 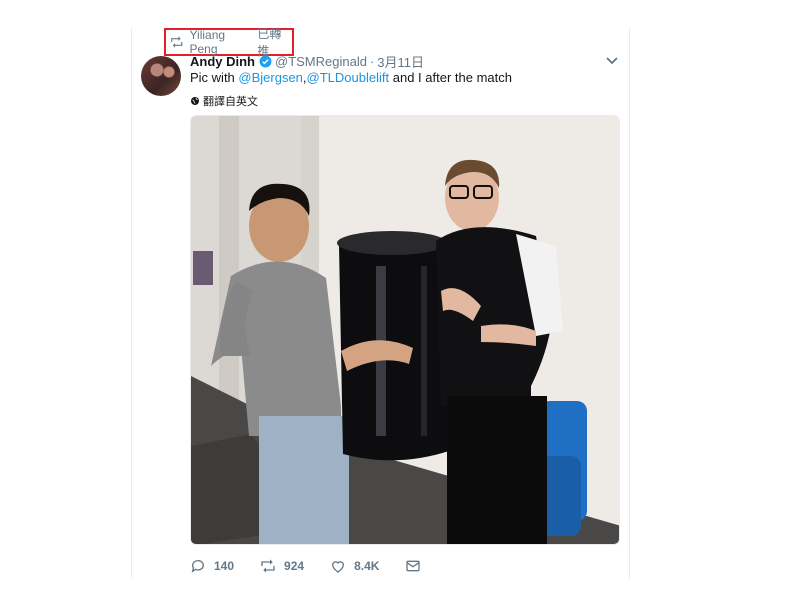 I want to click on tweet-date: 3月11日, so click(x=400, y=61).